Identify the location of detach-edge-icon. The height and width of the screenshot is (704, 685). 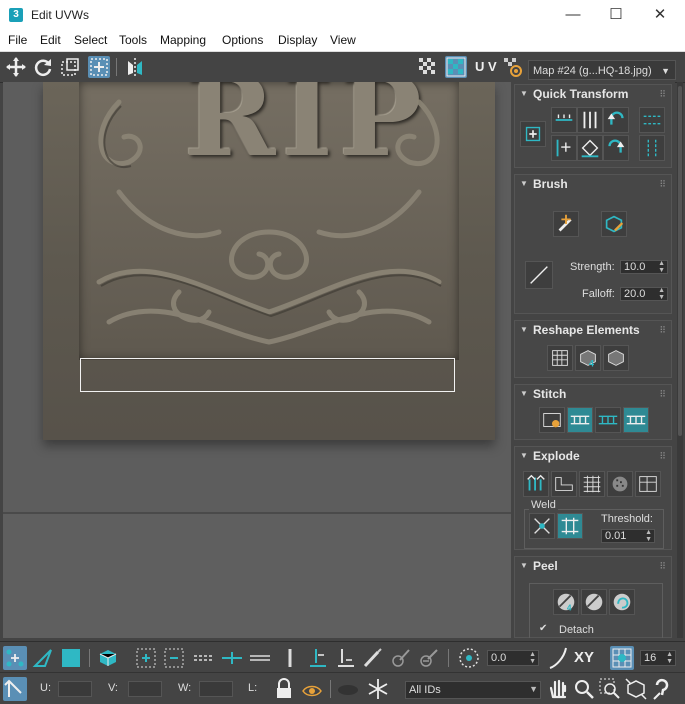
(564, 484).